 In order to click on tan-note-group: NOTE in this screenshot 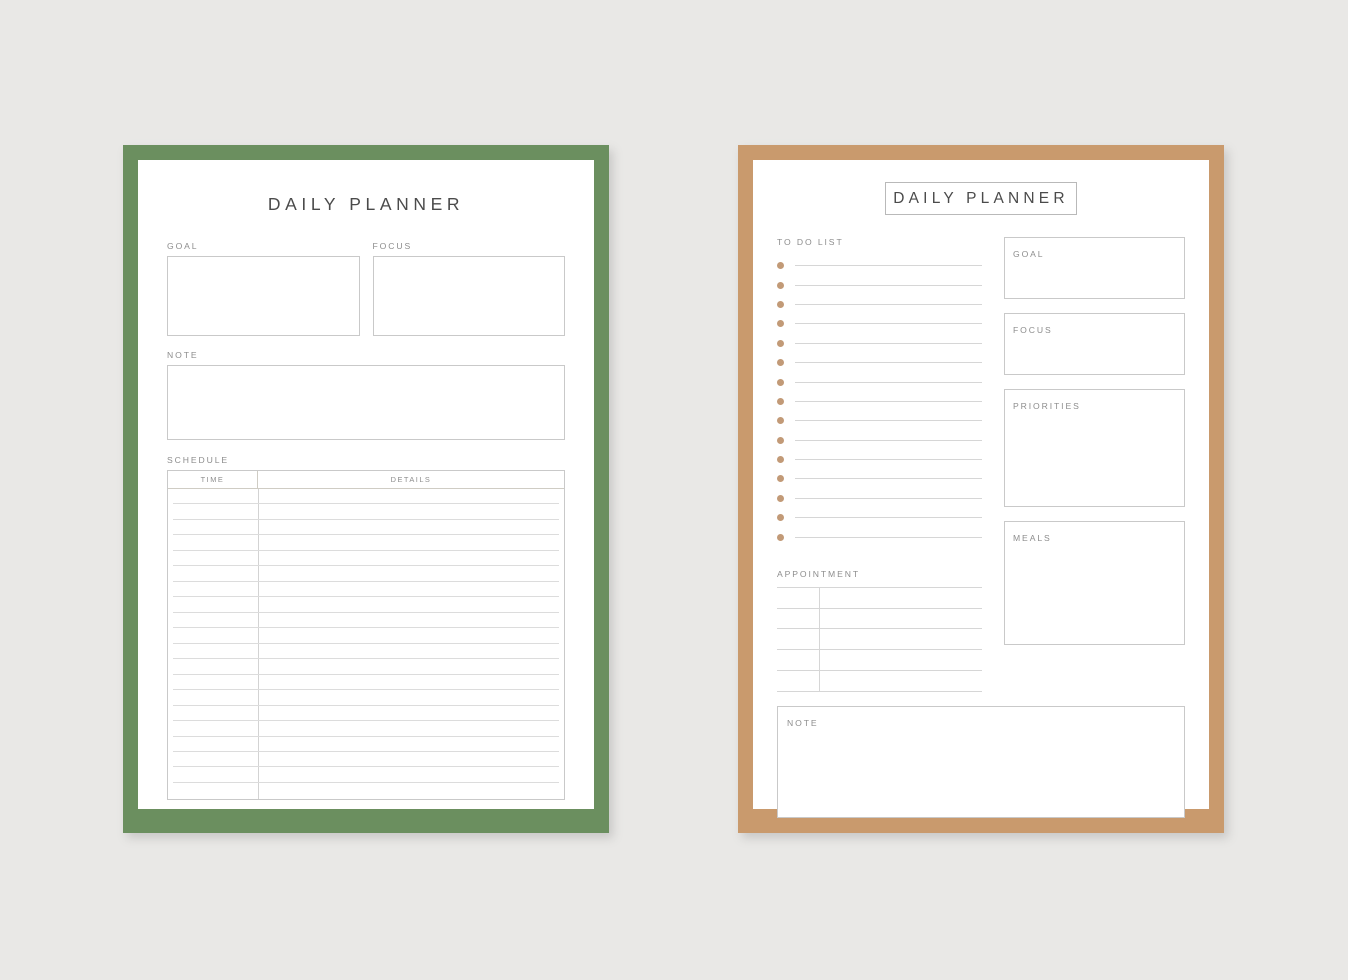, I will do `click(981, 761)`.